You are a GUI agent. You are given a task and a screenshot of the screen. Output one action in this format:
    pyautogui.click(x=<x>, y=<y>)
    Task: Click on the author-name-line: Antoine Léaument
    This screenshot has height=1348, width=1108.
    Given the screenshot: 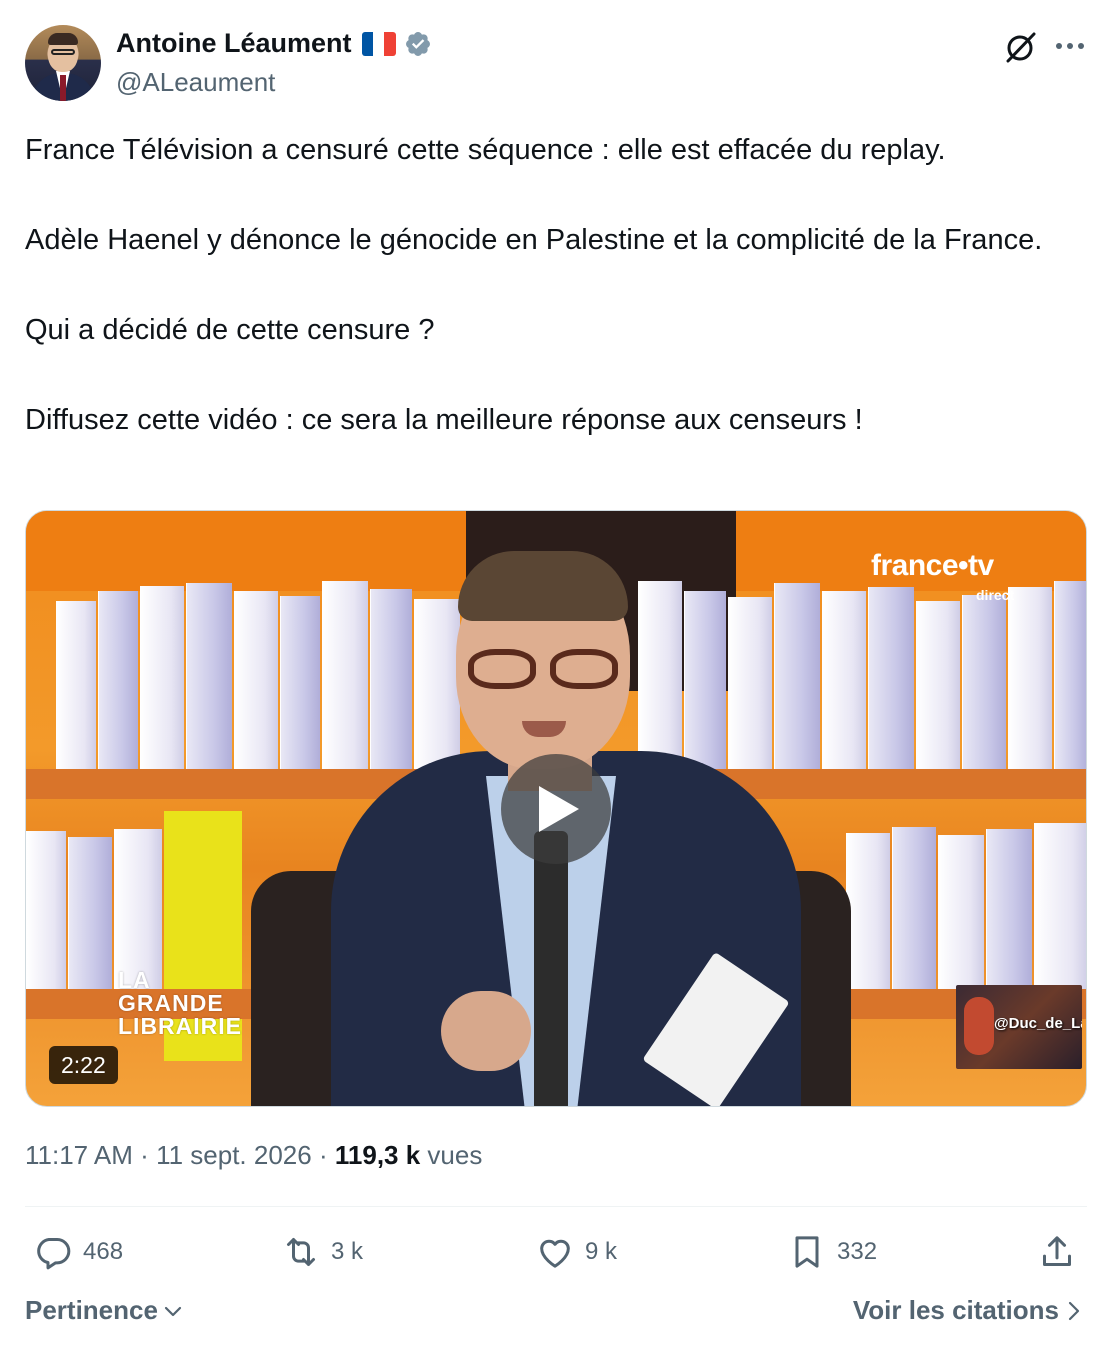 What is the action you would take?
    pyautogui.click(x=274, y=43)
    